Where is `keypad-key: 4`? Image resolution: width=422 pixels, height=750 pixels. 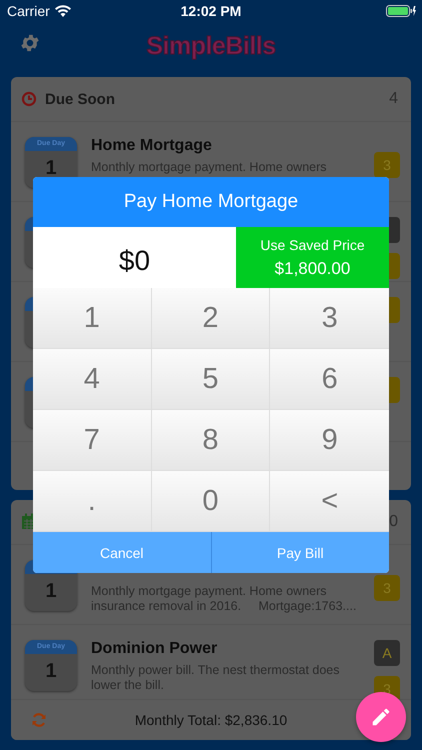
keypad-key: 4 is located at coordinates (92, 379).